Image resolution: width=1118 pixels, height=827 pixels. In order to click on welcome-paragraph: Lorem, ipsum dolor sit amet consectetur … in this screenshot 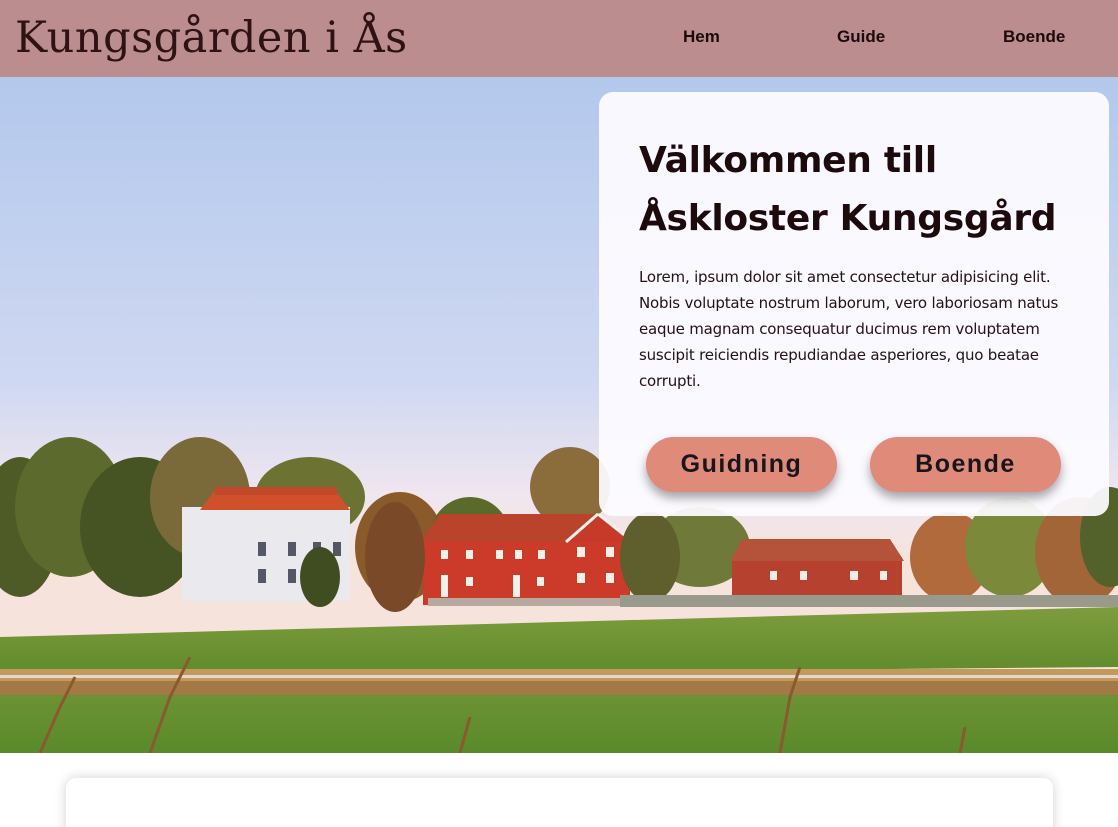, I will do `click(849, 329)`.